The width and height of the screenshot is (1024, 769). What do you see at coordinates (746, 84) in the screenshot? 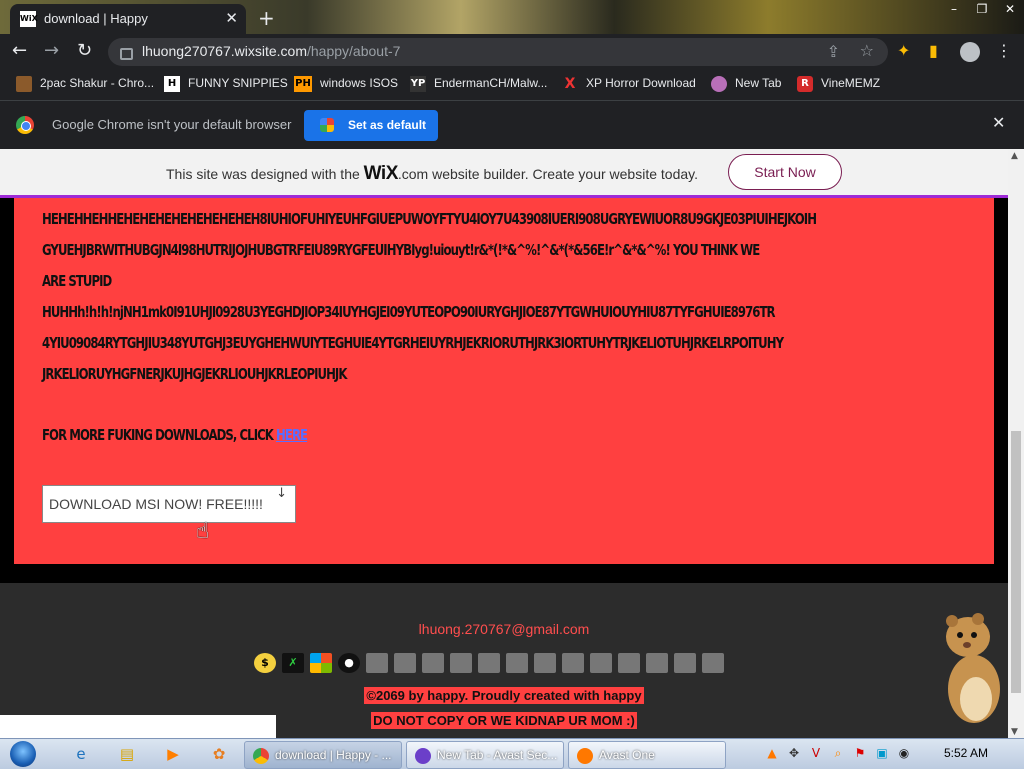
I see `bookmark-new-tab: New Tab` at bounding box center [746, 84].